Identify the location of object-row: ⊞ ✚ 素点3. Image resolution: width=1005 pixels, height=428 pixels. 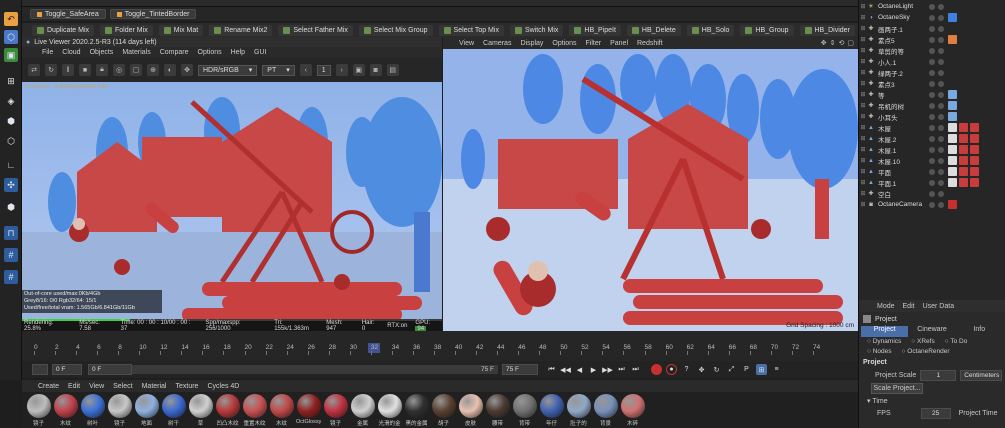
(932, 83).